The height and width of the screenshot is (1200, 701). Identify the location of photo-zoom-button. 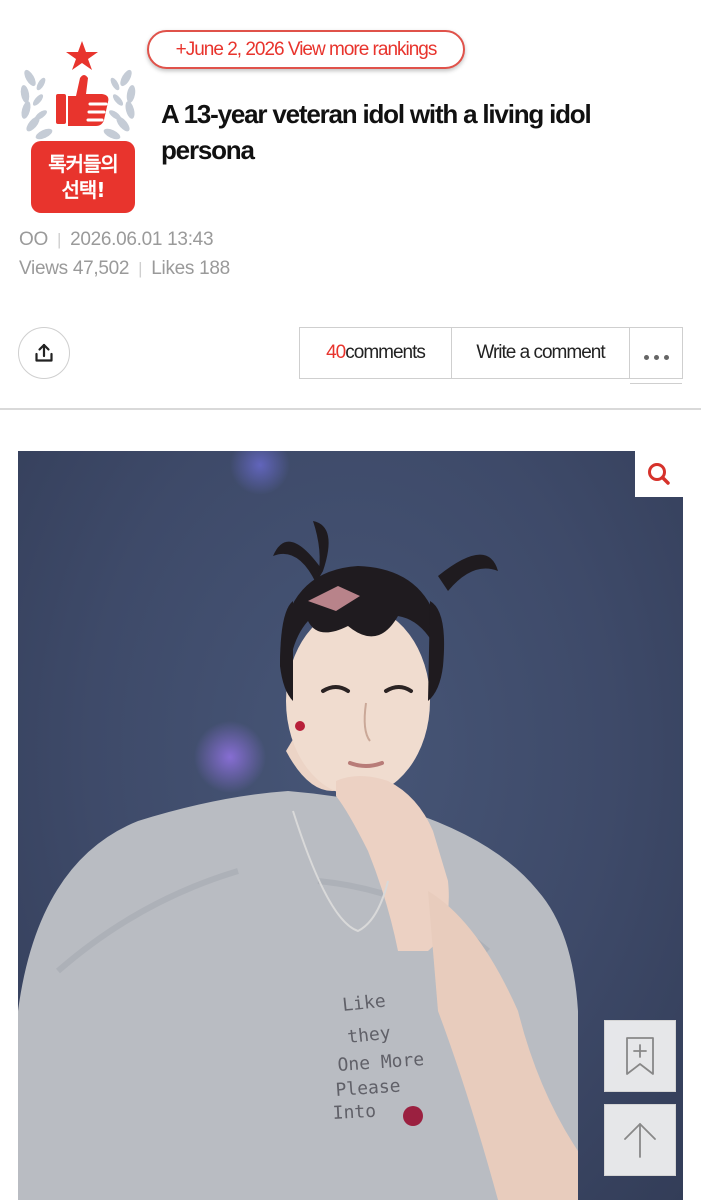
(659, 474).